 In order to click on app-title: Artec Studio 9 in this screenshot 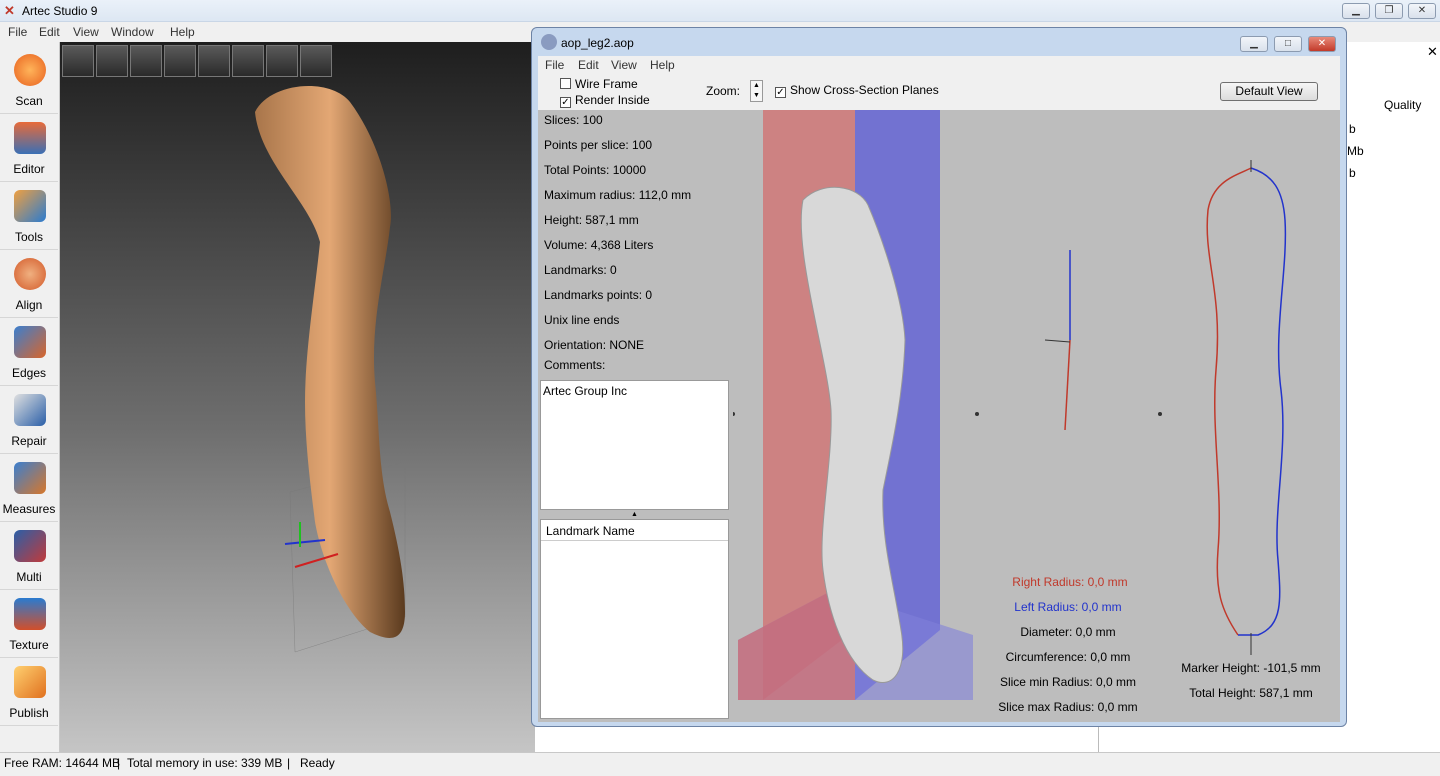, I will do `click(60, 11)`.